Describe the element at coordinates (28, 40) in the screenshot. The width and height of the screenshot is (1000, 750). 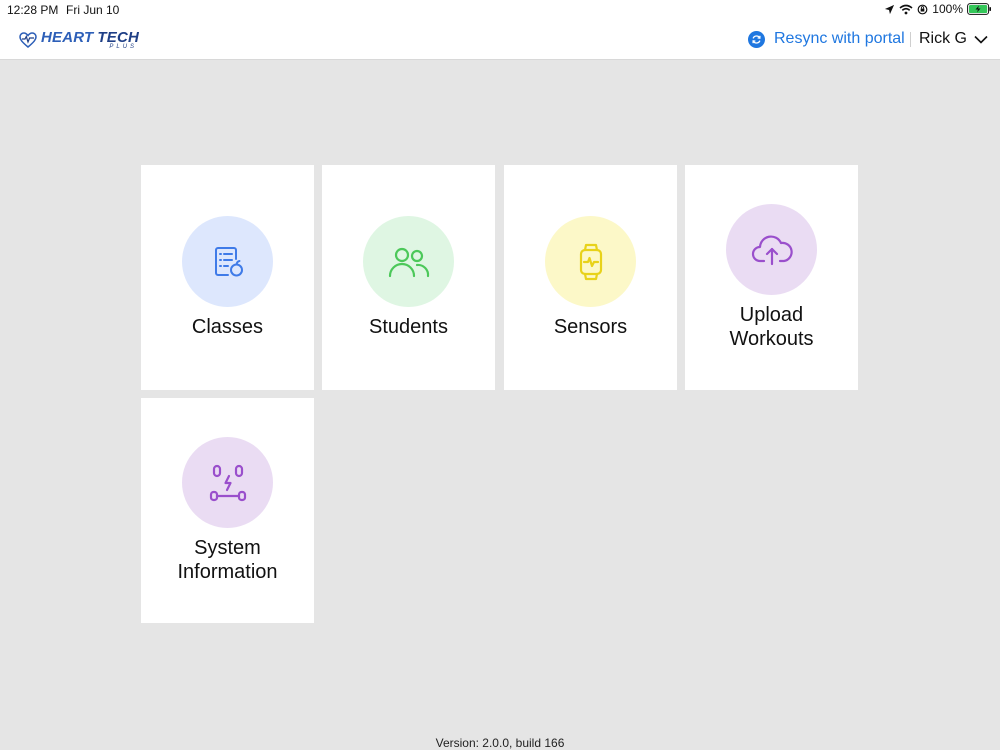
I see `heart-logo-icon` at that location.